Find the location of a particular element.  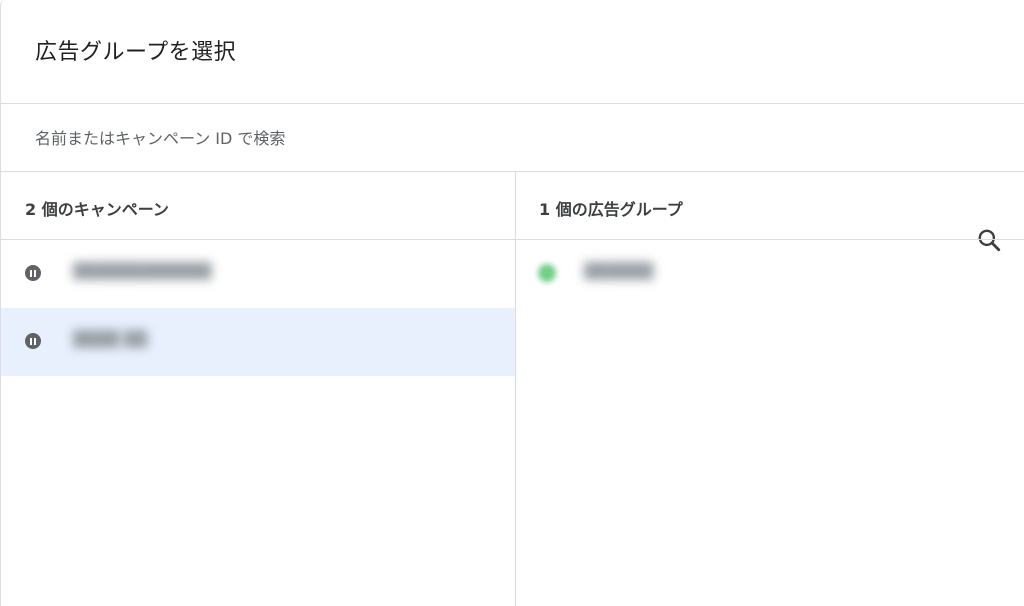

ad-group-list: ██████ is located at coordinates (770, 274).